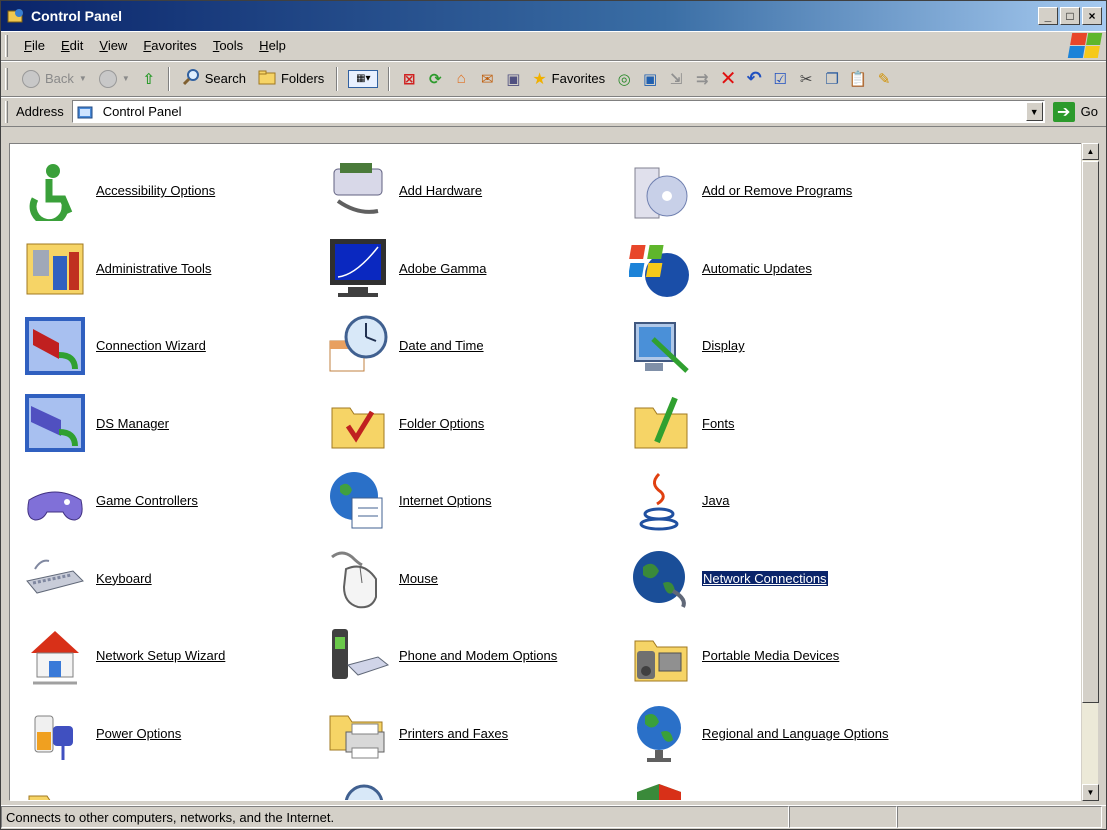 This screenshot has width=1107, height=830. I want to click on security-center-icon, so click(661, 789).